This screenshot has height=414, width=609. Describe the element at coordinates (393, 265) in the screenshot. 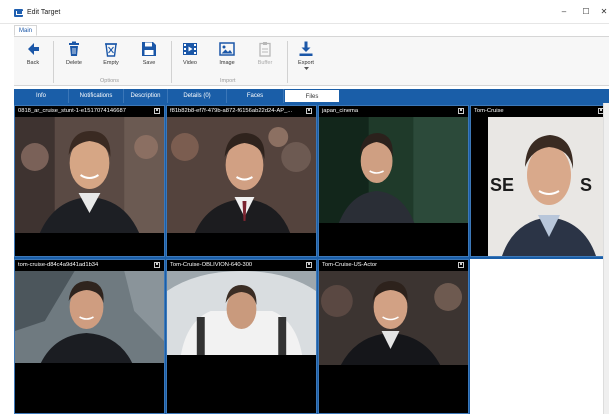

I see `file-name: Tom-Cruise-US-Actor` at that location.